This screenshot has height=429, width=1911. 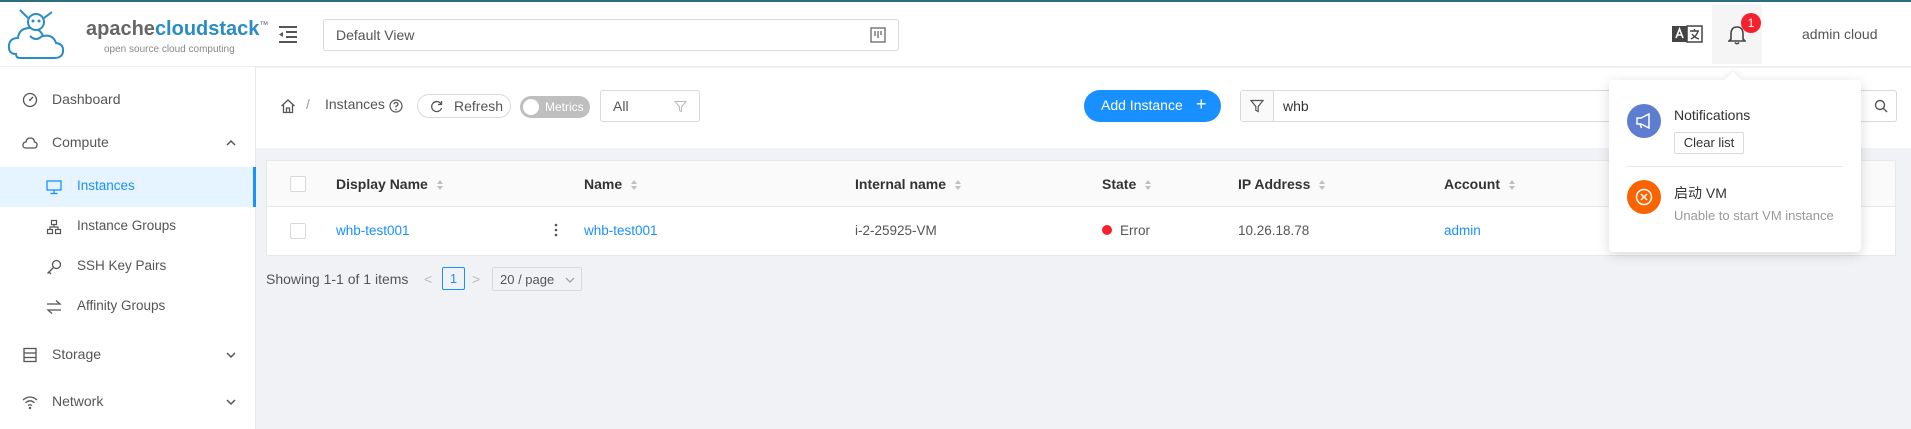 I want to click on sidebar-item-ssh-key-pairs: SSH Key Pairs, so click(x=128, y=267).